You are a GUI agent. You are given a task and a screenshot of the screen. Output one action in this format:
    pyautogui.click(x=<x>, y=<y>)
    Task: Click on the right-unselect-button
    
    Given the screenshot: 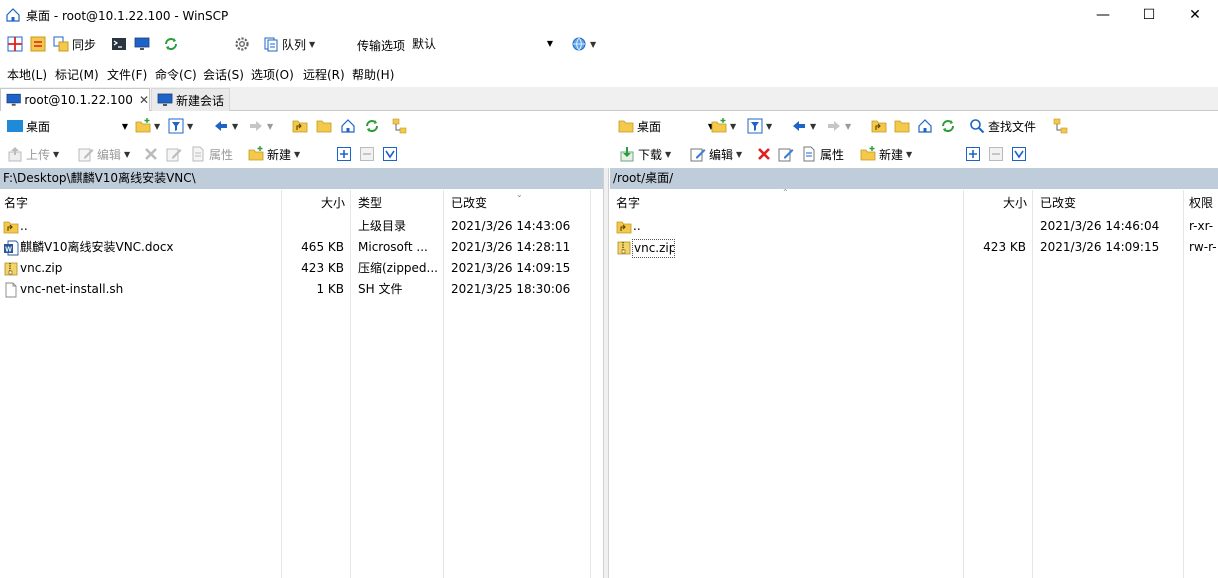 What is the action you would take?
    pyautogui.click(x=996, y=154)
    